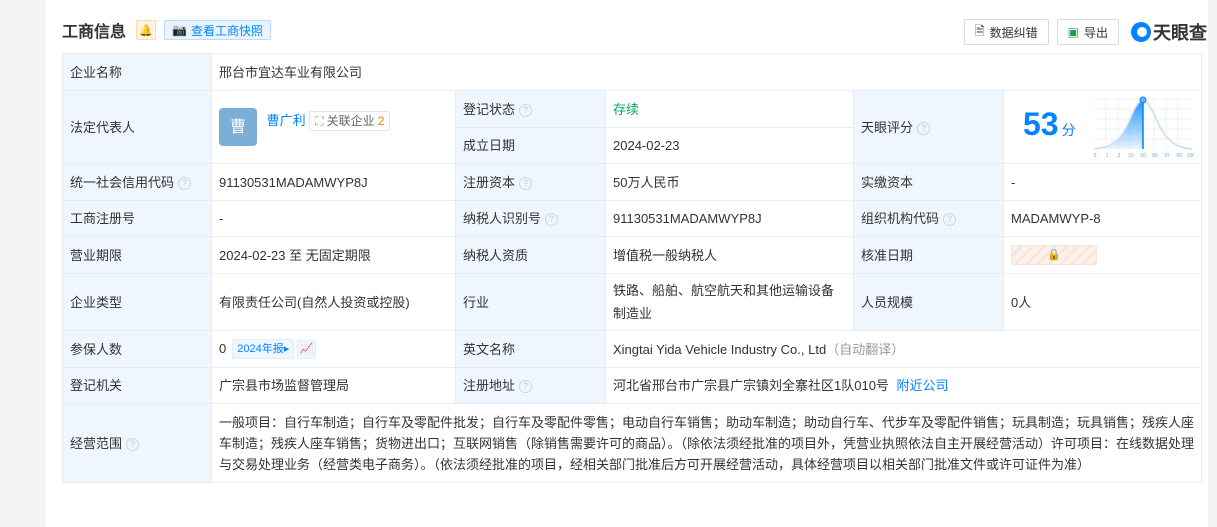 Image resolution: width=1217 pixels, height=527 pixels. Describe the element at coordinates (1006, 32) in the screenshot. I see `data-correction-button: 🗎 数据纠错` at that location.